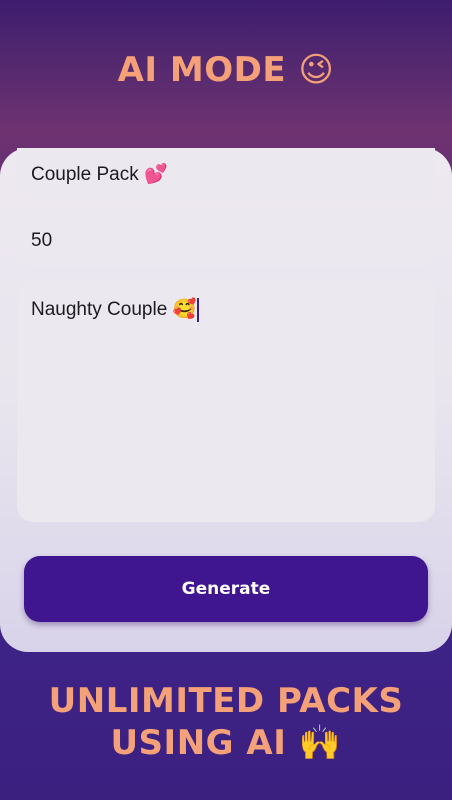 The height and width of the screenshot is (800, 452). What do you see at coordinates (226, 722) in the screenshot?
I see `promo-text: UNLIMITED PACKS USING AI 🙌` at bounding box center [226, 722].